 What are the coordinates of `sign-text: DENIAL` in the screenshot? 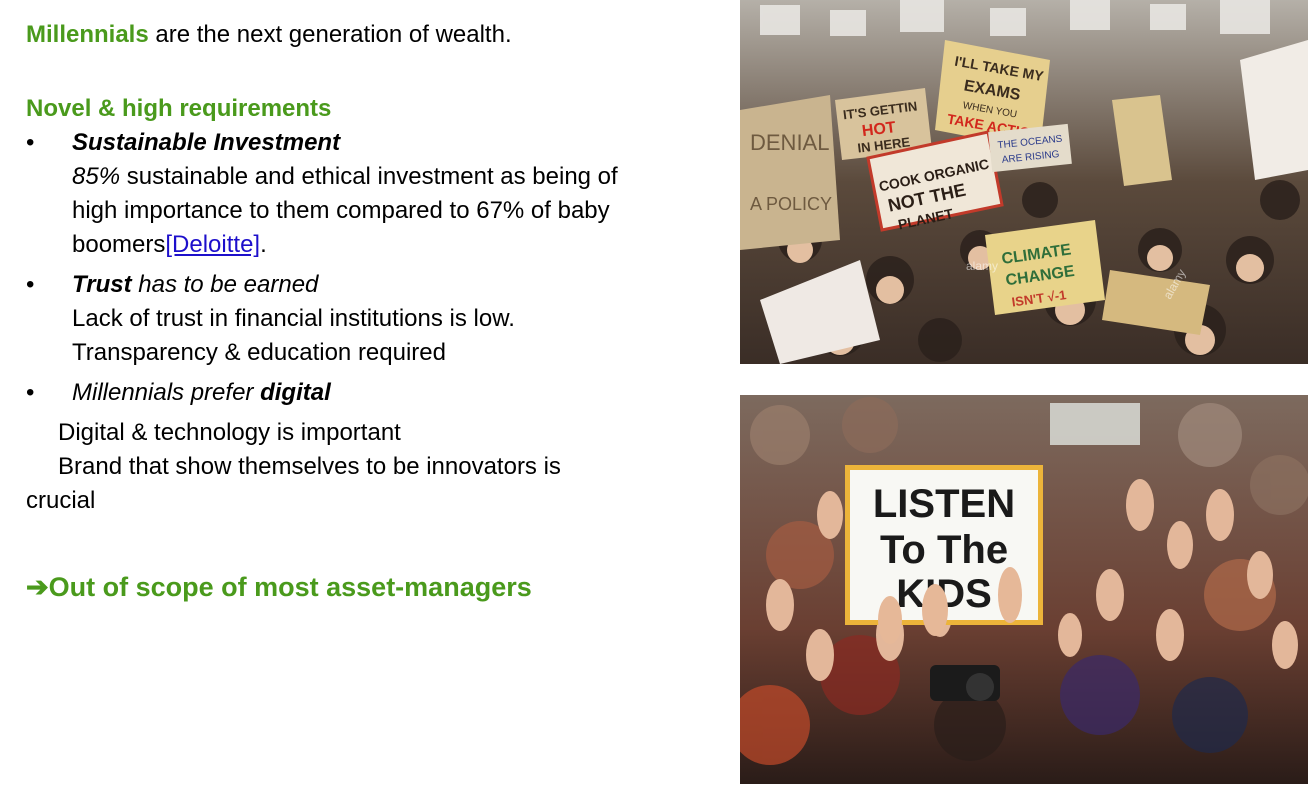 It's located at (789, 142).